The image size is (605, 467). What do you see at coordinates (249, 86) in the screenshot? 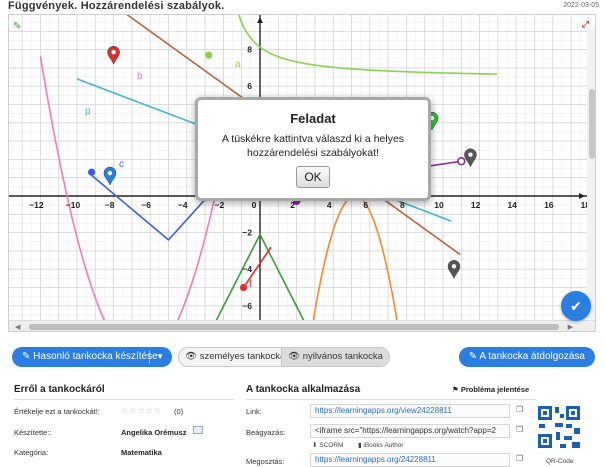
I see `y-tick-label: 6` at bounding box center [249, 86].